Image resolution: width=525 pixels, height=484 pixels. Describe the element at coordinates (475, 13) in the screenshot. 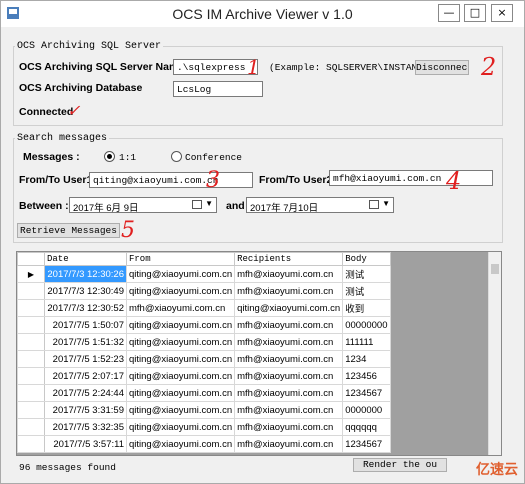

I see `maximize-button: □` at that location.